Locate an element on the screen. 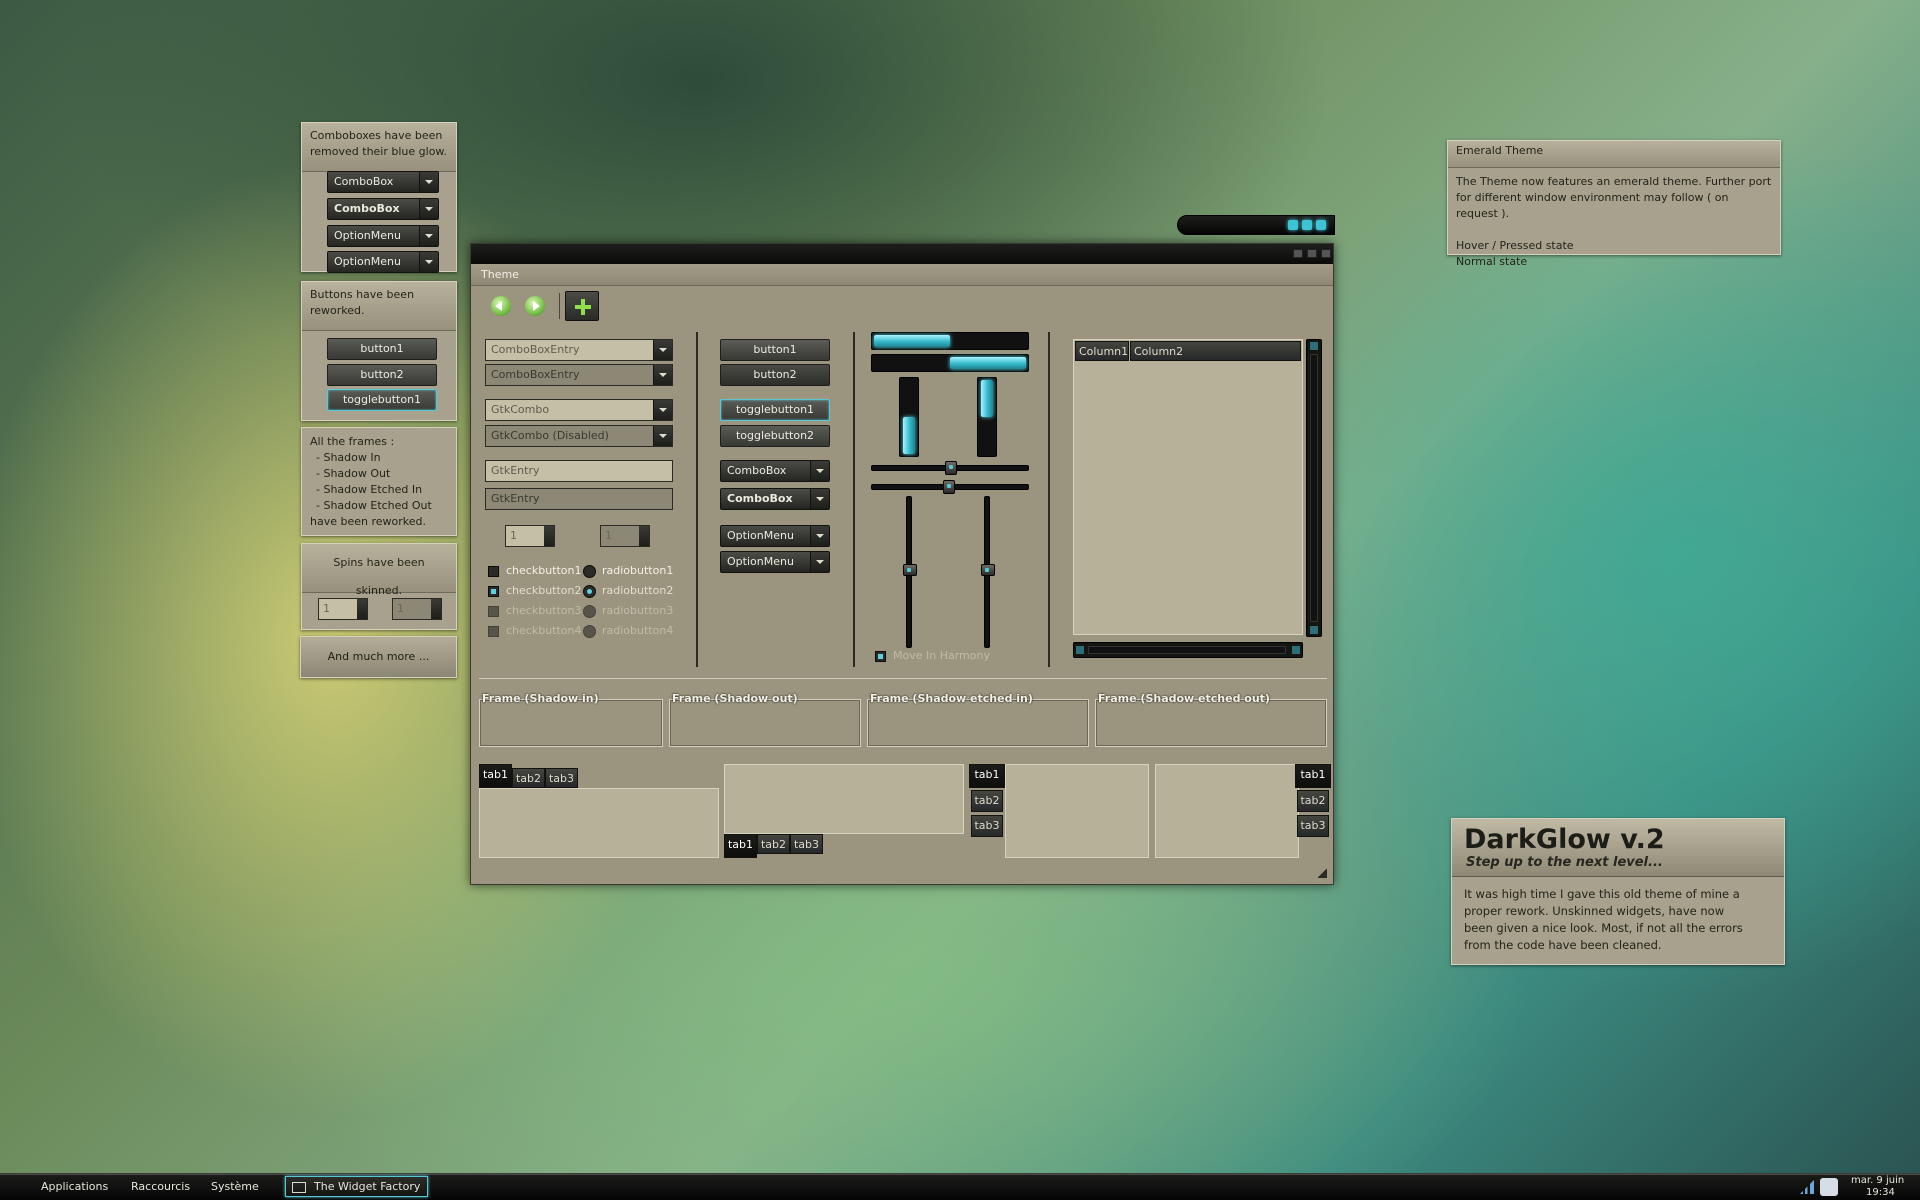 The image size is (1920, 1200). move-in-harmony-checkbox is located at coordinates (880, 656).